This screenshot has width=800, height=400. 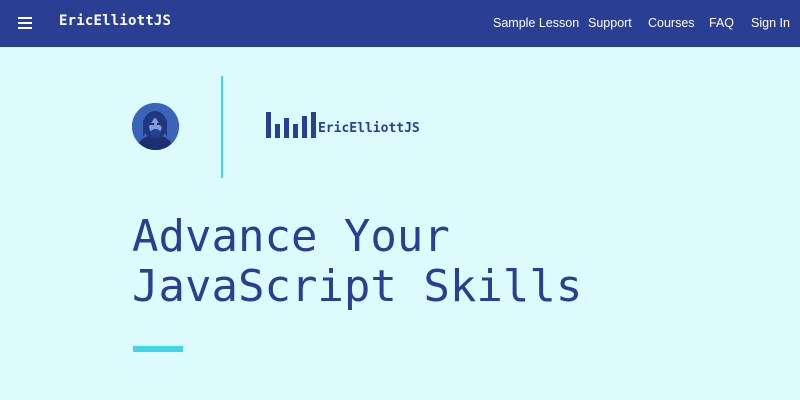 What do you see at coordinates (770, 23) in the screenshot?
I see `nav-link-sign-in: Sign In` at bounding box center [770, 23].